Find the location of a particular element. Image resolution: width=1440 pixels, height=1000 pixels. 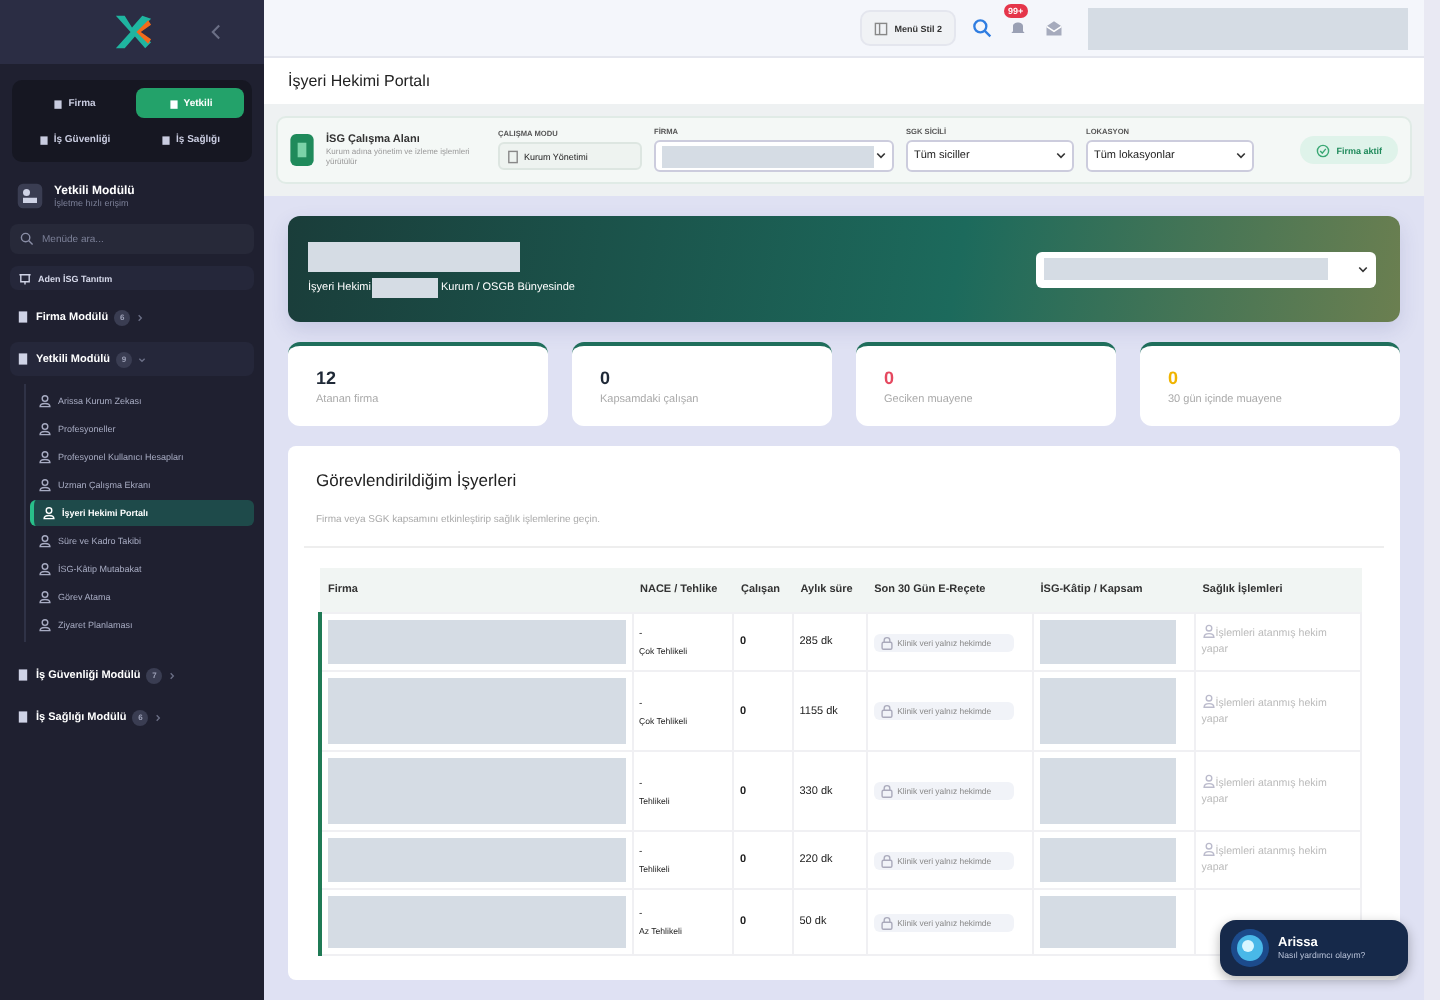

bell-icon is located at coordinates (1018, 28).